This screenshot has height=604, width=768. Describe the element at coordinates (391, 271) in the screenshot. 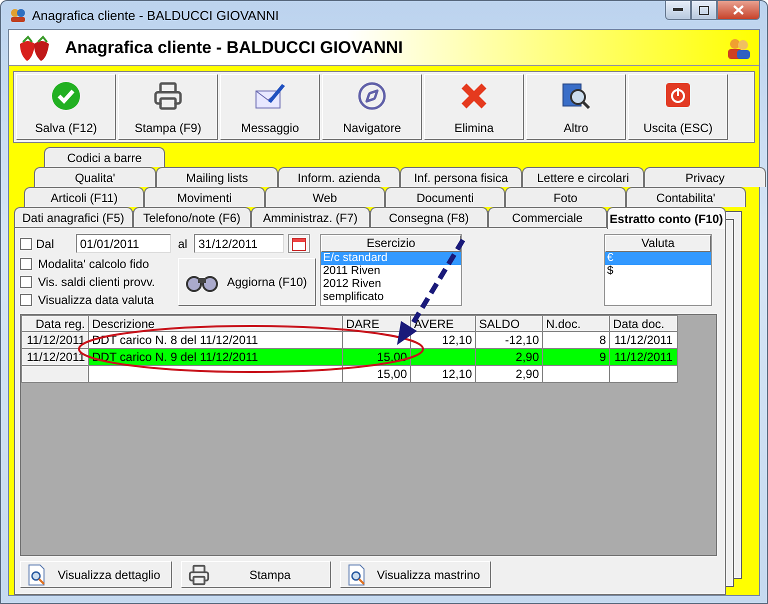

I see `list-item: 2011 Riven` at that location.